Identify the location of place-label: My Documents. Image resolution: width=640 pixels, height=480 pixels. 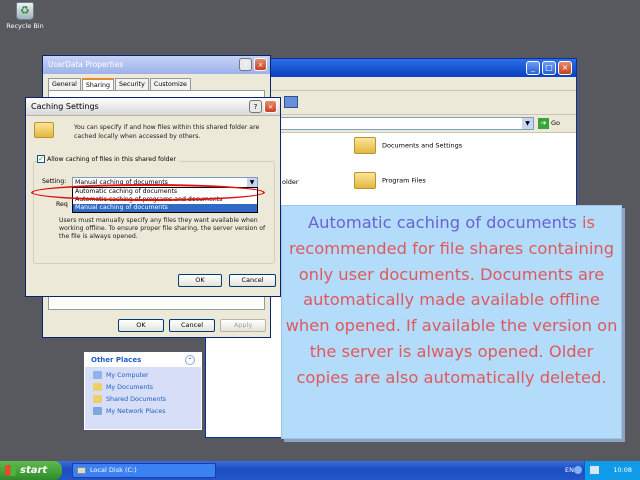
(130, 387).